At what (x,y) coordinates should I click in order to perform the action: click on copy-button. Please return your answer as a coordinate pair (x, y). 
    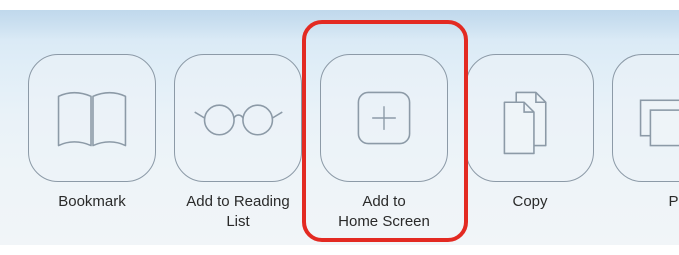
    Looking at the image, I should click on (530, 118).